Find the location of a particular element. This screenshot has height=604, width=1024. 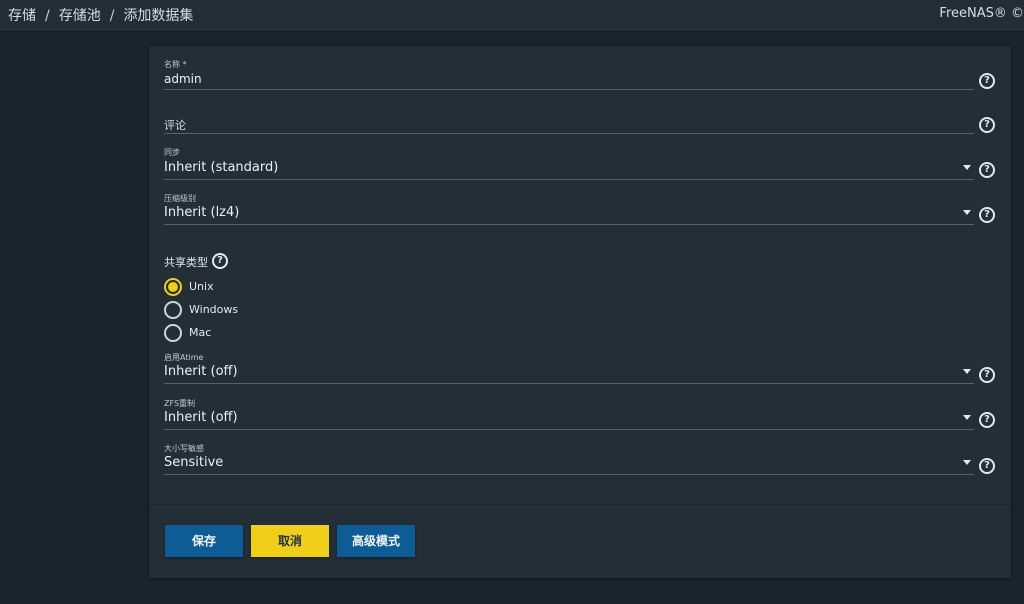

sync-help-icon: ? is located at coordinates (987, 170).